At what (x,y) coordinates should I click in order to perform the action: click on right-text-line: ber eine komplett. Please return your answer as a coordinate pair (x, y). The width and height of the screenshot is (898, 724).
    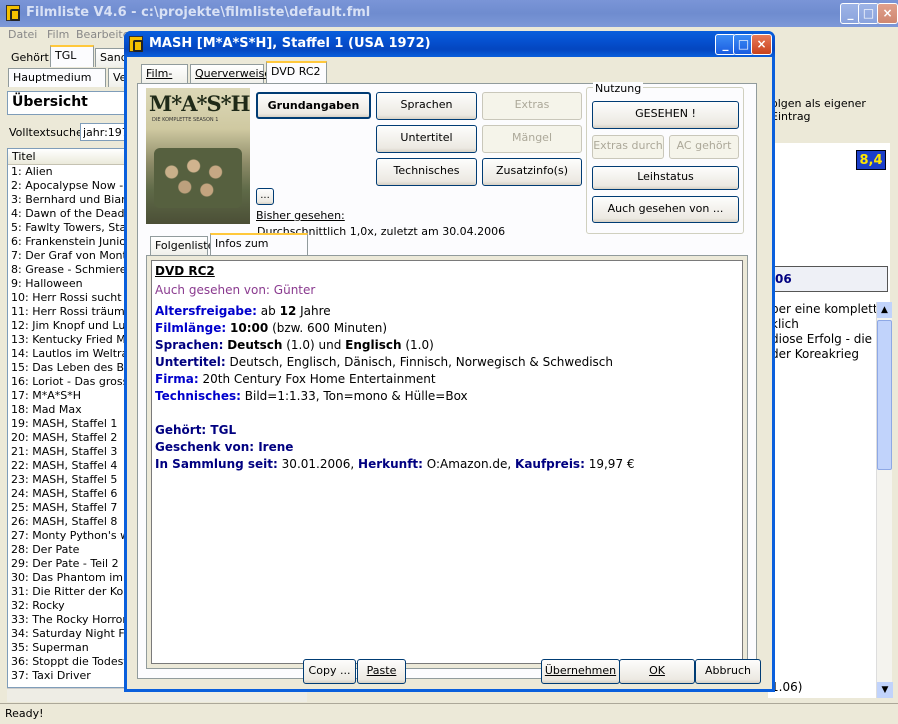
    Looking at the image, I should click on (824, 309).